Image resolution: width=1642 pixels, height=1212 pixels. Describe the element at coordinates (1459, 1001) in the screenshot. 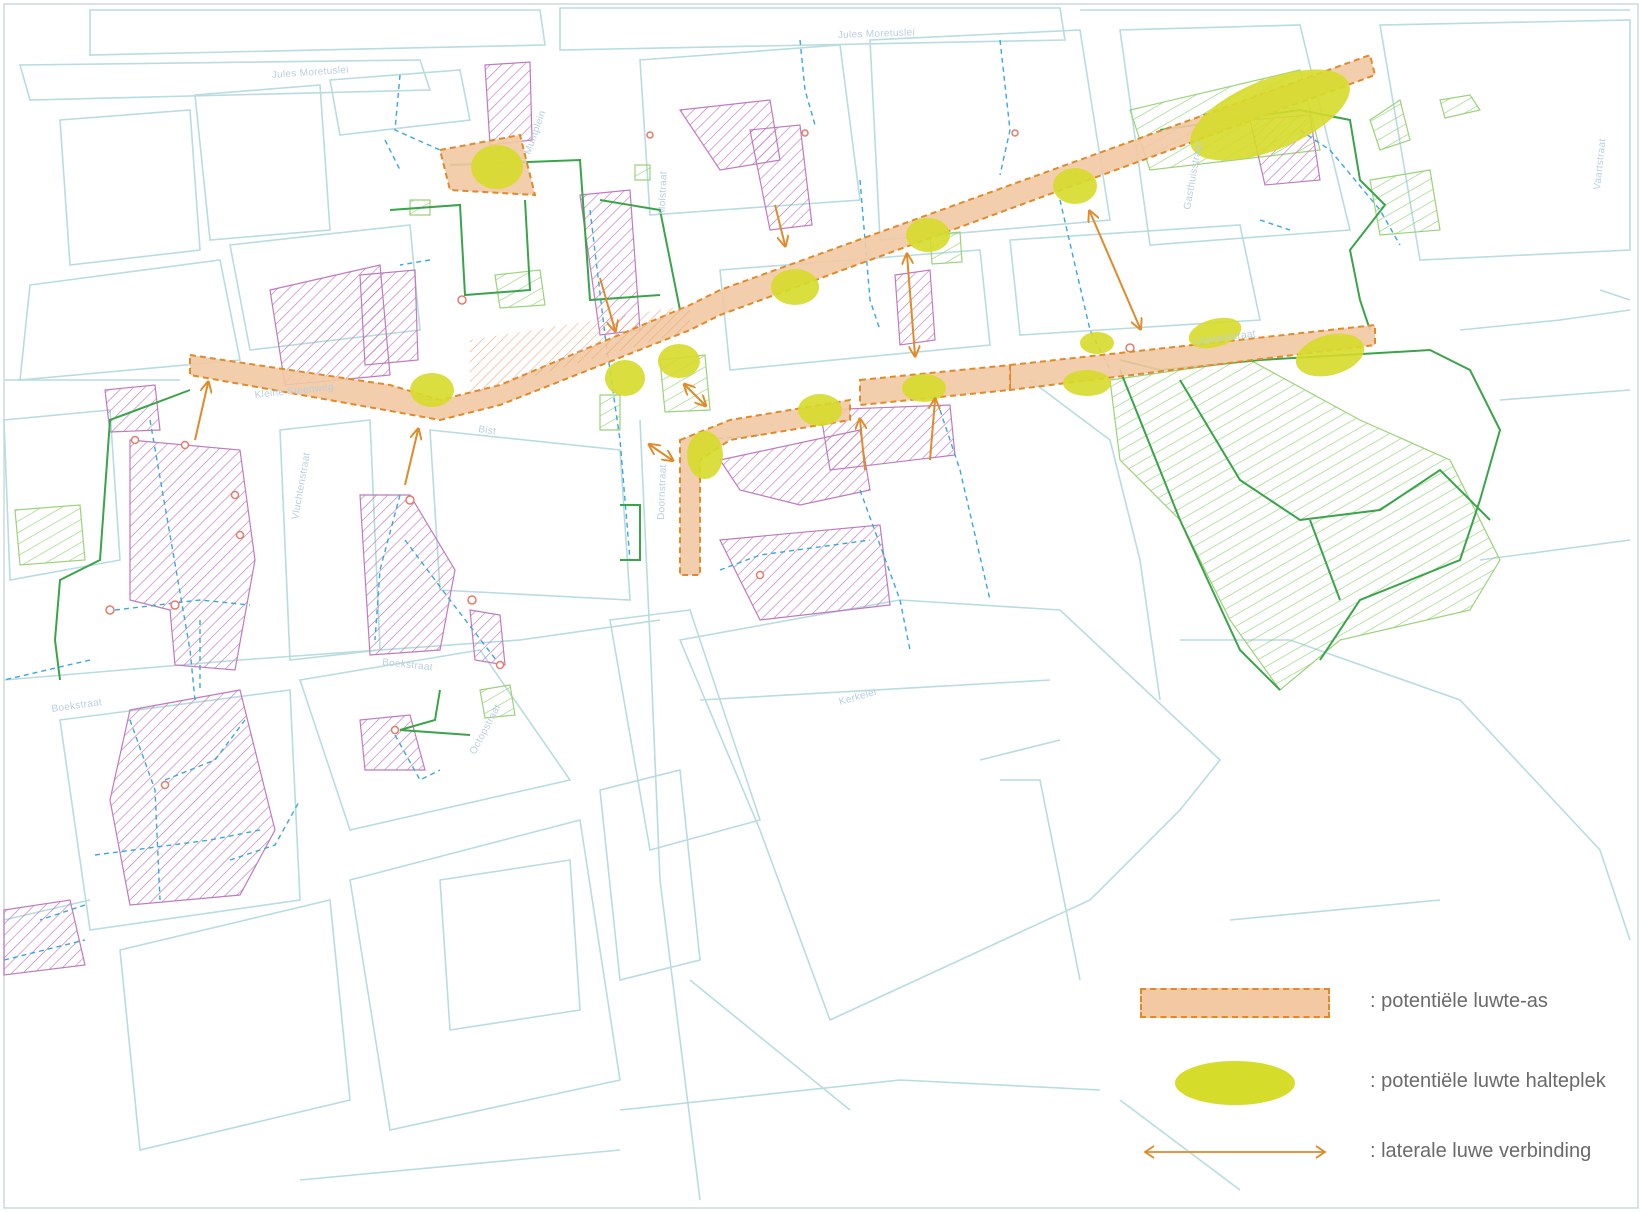

I see `legend-label-axis: : potentiële luwte-as` at that location.